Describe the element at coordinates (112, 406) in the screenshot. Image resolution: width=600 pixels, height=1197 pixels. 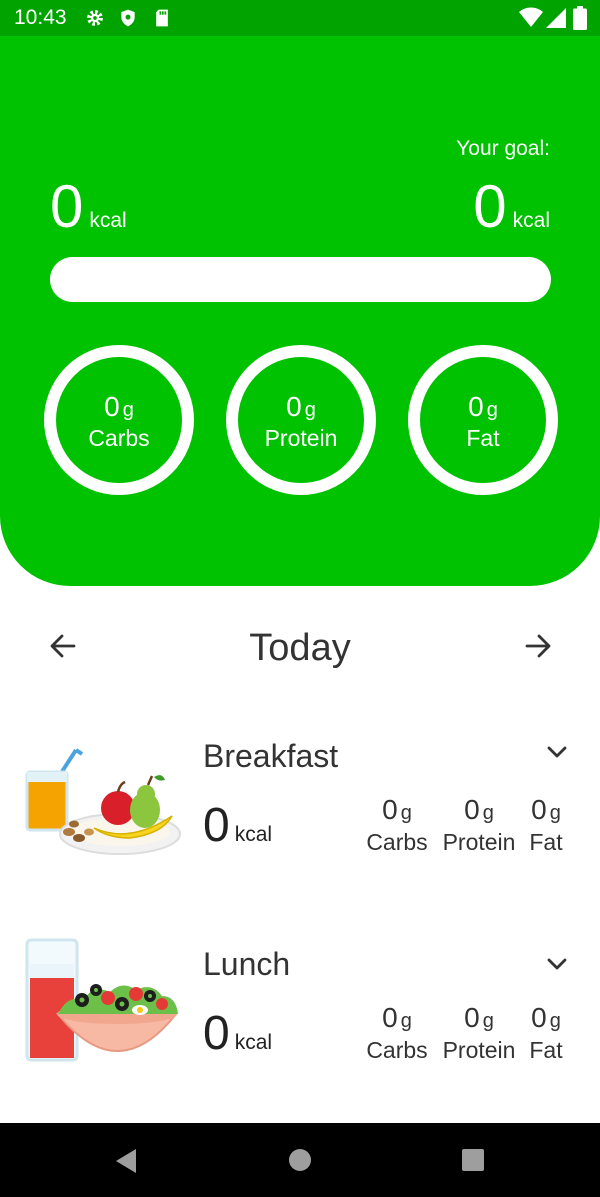
I see `carbs-value: 0` at that location.